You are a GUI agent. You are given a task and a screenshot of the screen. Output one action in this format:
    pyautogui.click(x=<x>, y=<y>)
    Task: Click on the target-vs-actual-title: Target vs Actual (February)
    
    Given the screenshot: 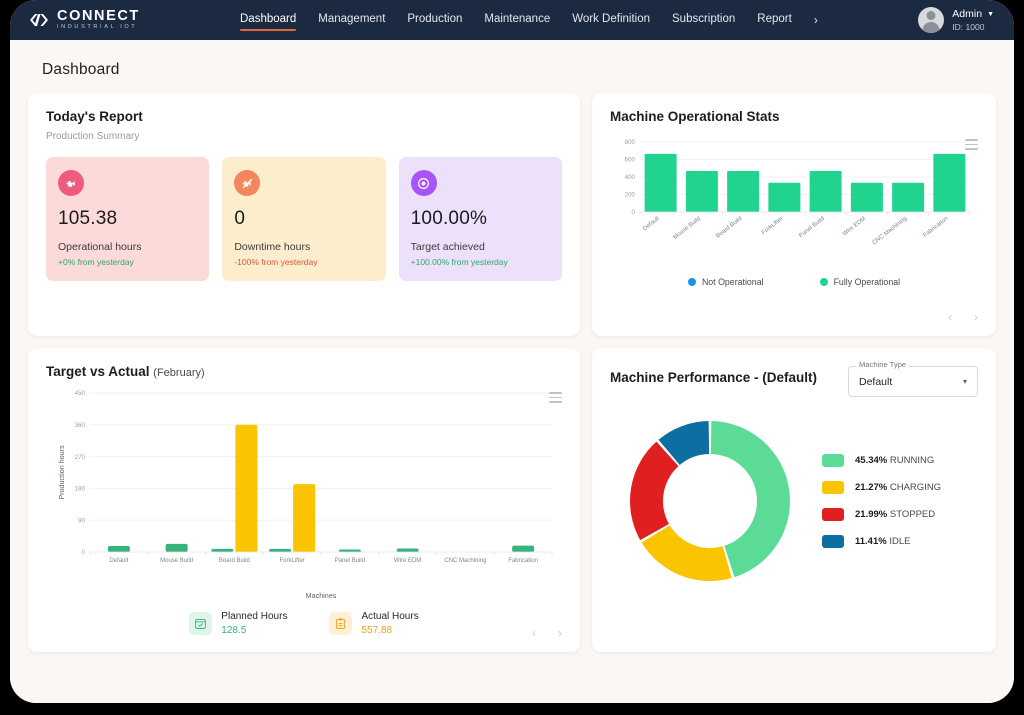 What is the action you would take?
    pyautogui.click(x=304, y=371)
    